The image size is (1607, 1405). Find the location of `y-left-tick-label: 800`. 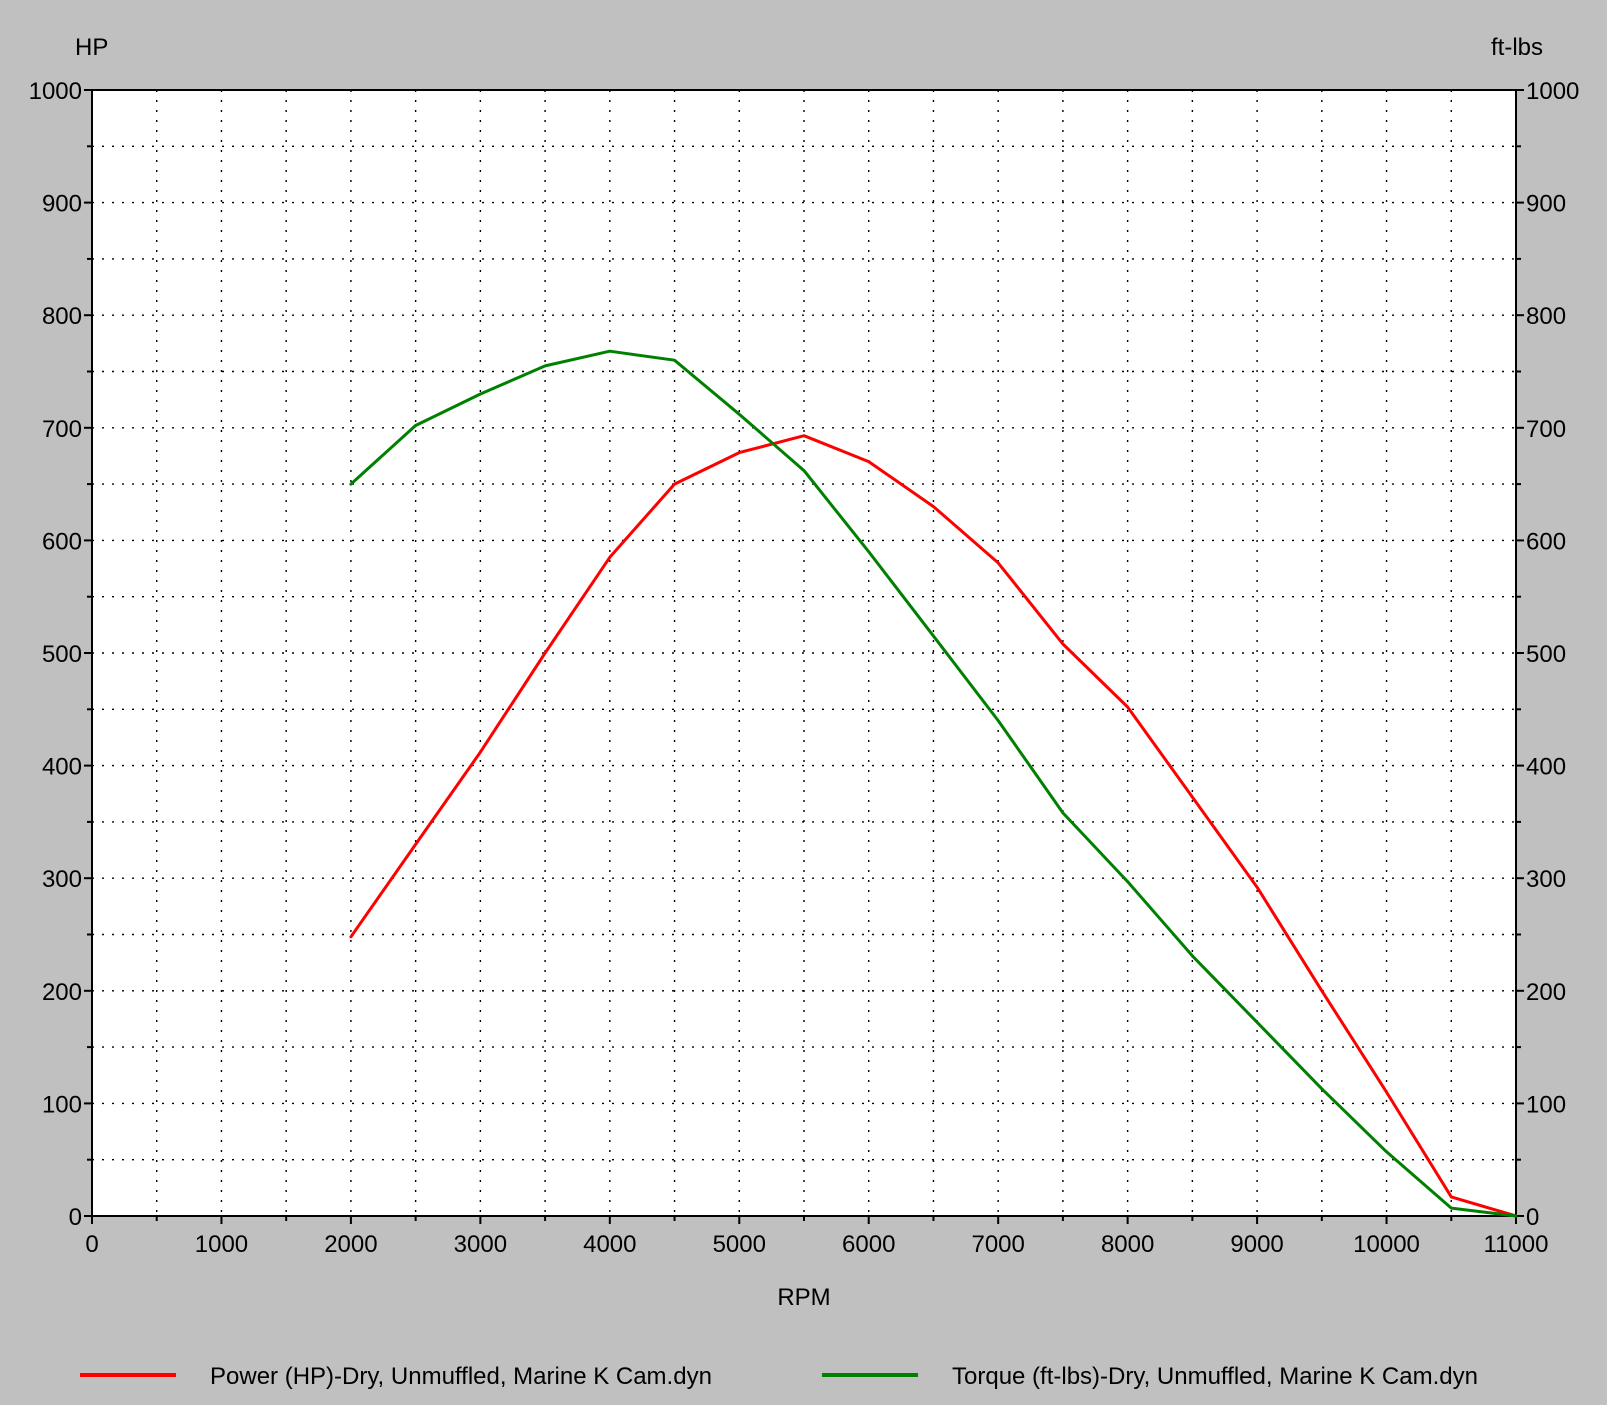

y-left-tick-label: 800 is located at coordinates (62, 316).